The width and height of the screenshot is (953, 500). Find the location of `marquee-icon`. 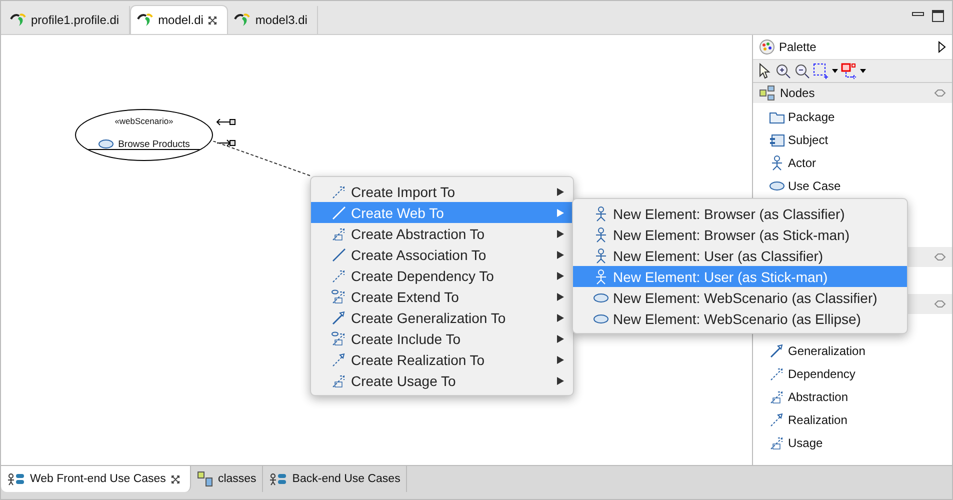

marquee-icon is located at coordinates (821, 71).